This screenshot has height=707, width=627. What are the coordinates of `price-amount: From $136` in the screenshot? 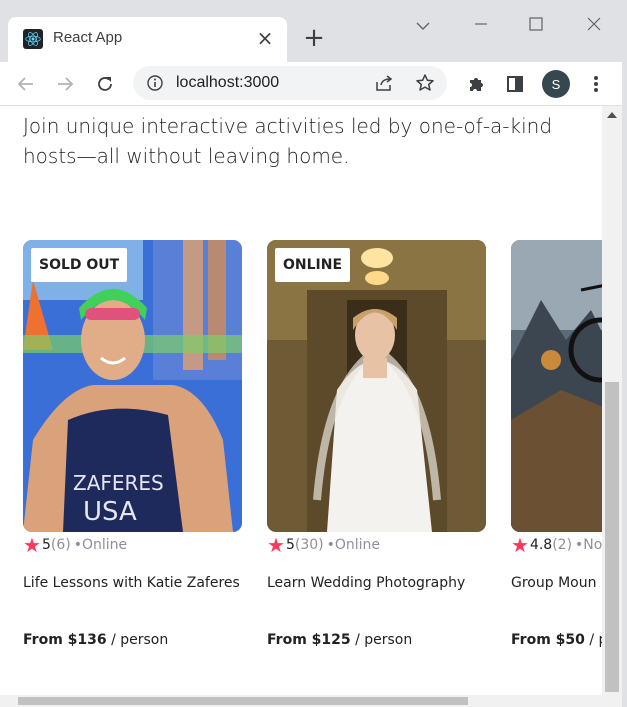 It's located at (65, 640).